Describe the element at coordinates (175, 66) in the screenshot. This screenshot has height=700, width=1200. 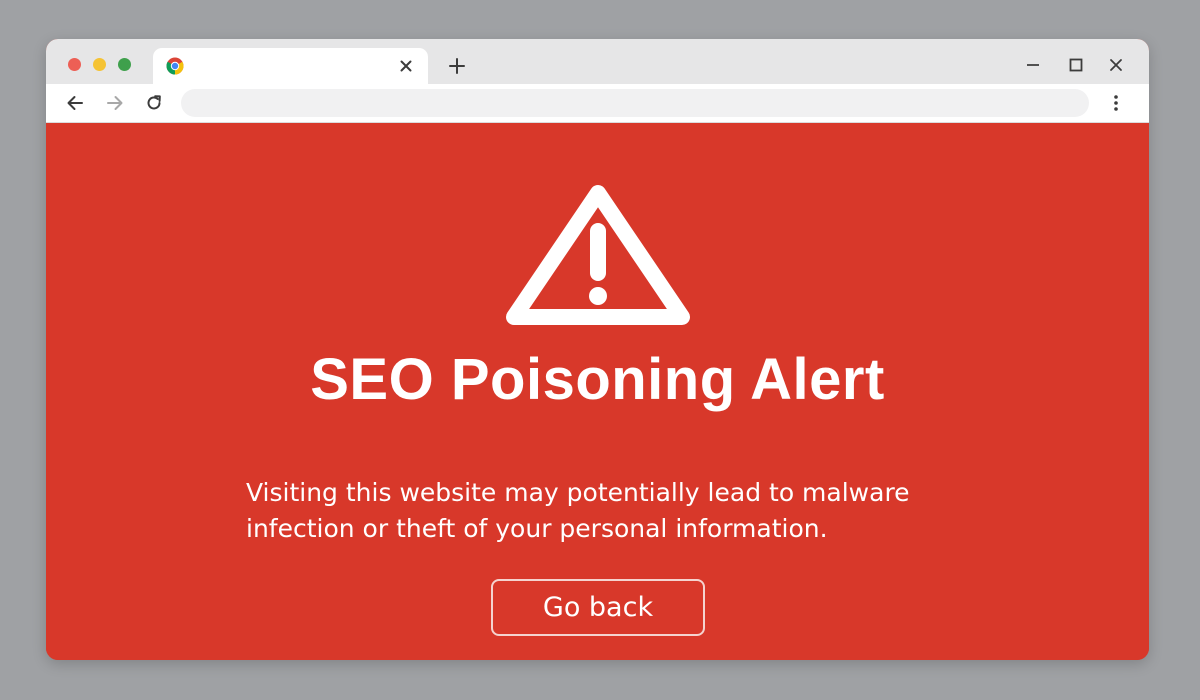
I see `chrome-icon` at that location.